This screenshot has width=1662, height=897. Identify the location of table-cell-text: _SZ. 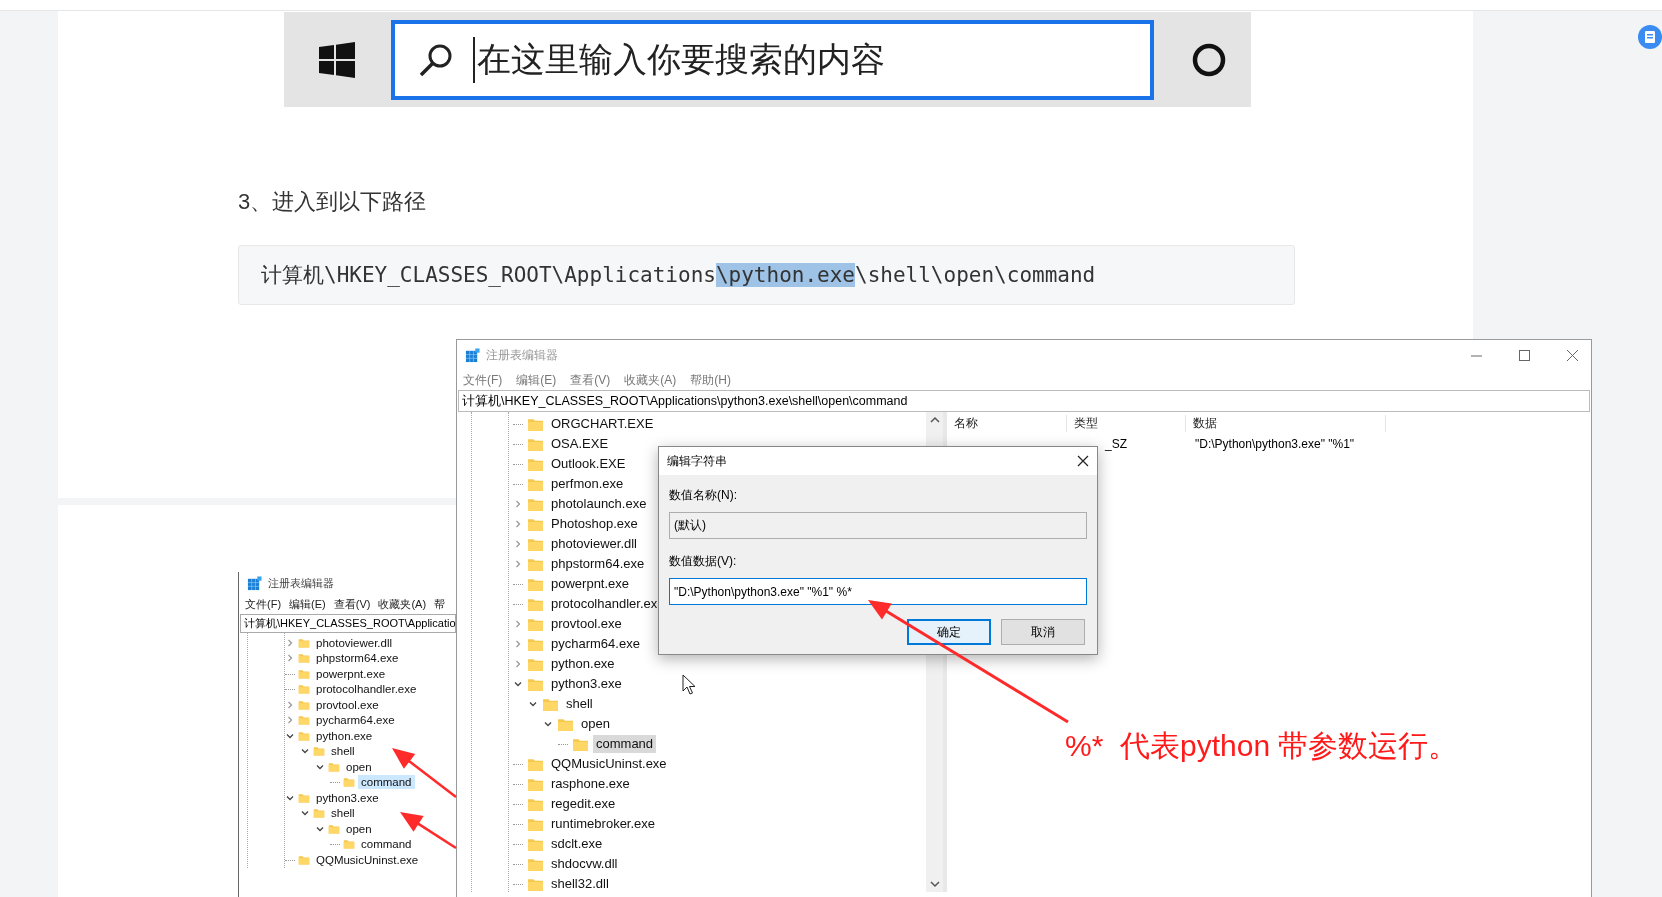
(1116, 444).